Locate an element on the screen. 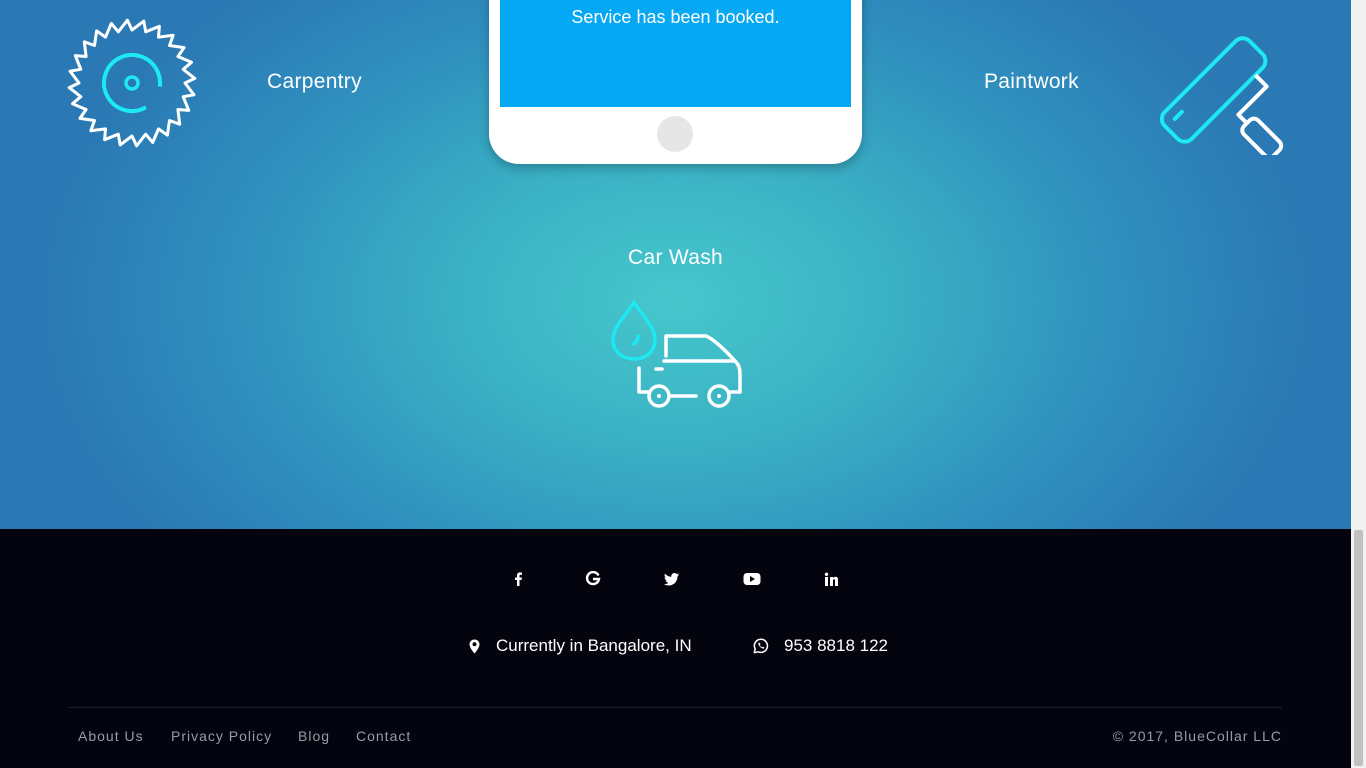 This screenshot has width=1366, height=768. phone-number-text: 953 8818 122 is located at coordinates (836, 645).